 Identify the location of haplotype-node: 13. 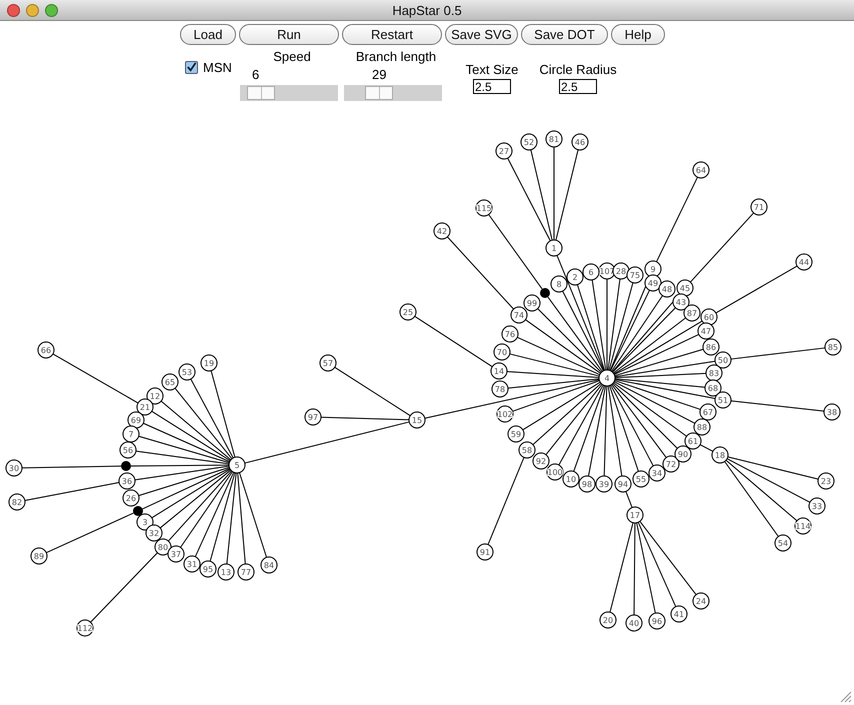
(226, 572).